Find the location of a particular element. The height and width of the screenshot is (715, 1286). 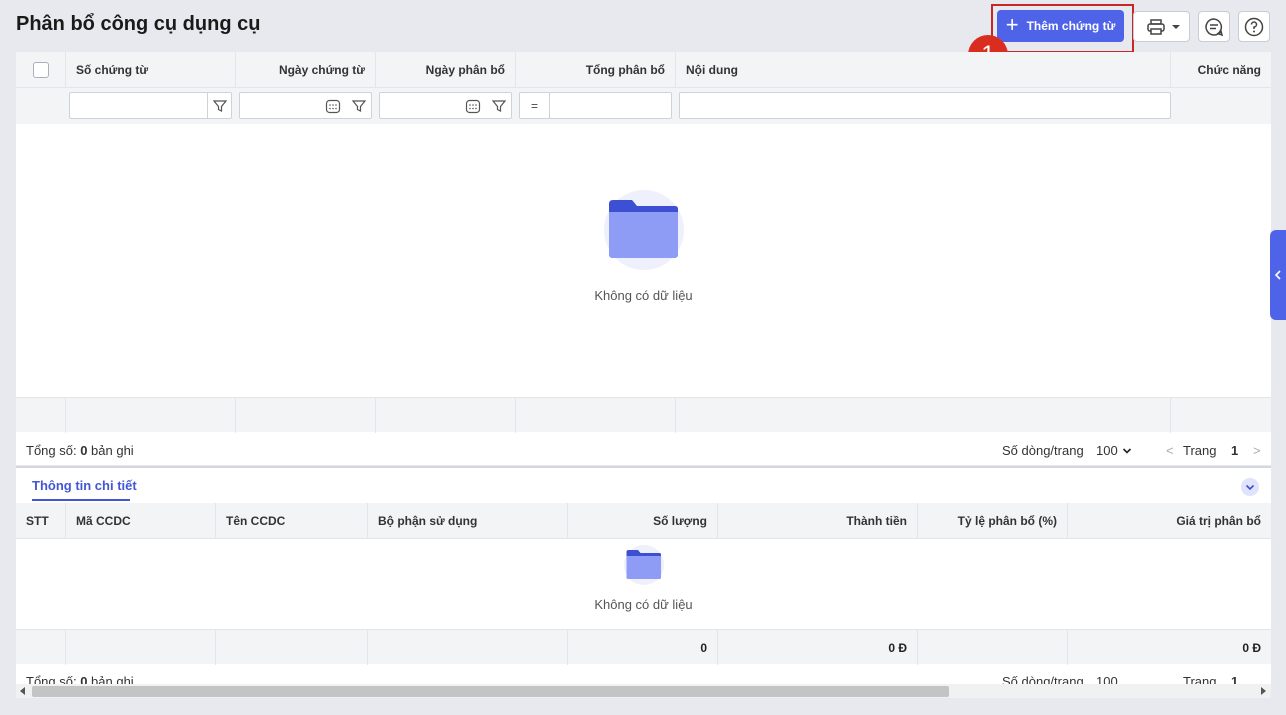

col-voucher-no: Số chứng từ is located at coordinates (151, 70).